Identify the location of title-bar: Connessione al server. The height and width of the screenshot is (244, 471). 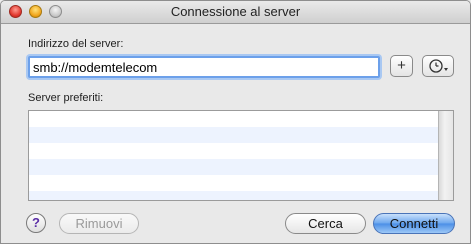
(235, 12).